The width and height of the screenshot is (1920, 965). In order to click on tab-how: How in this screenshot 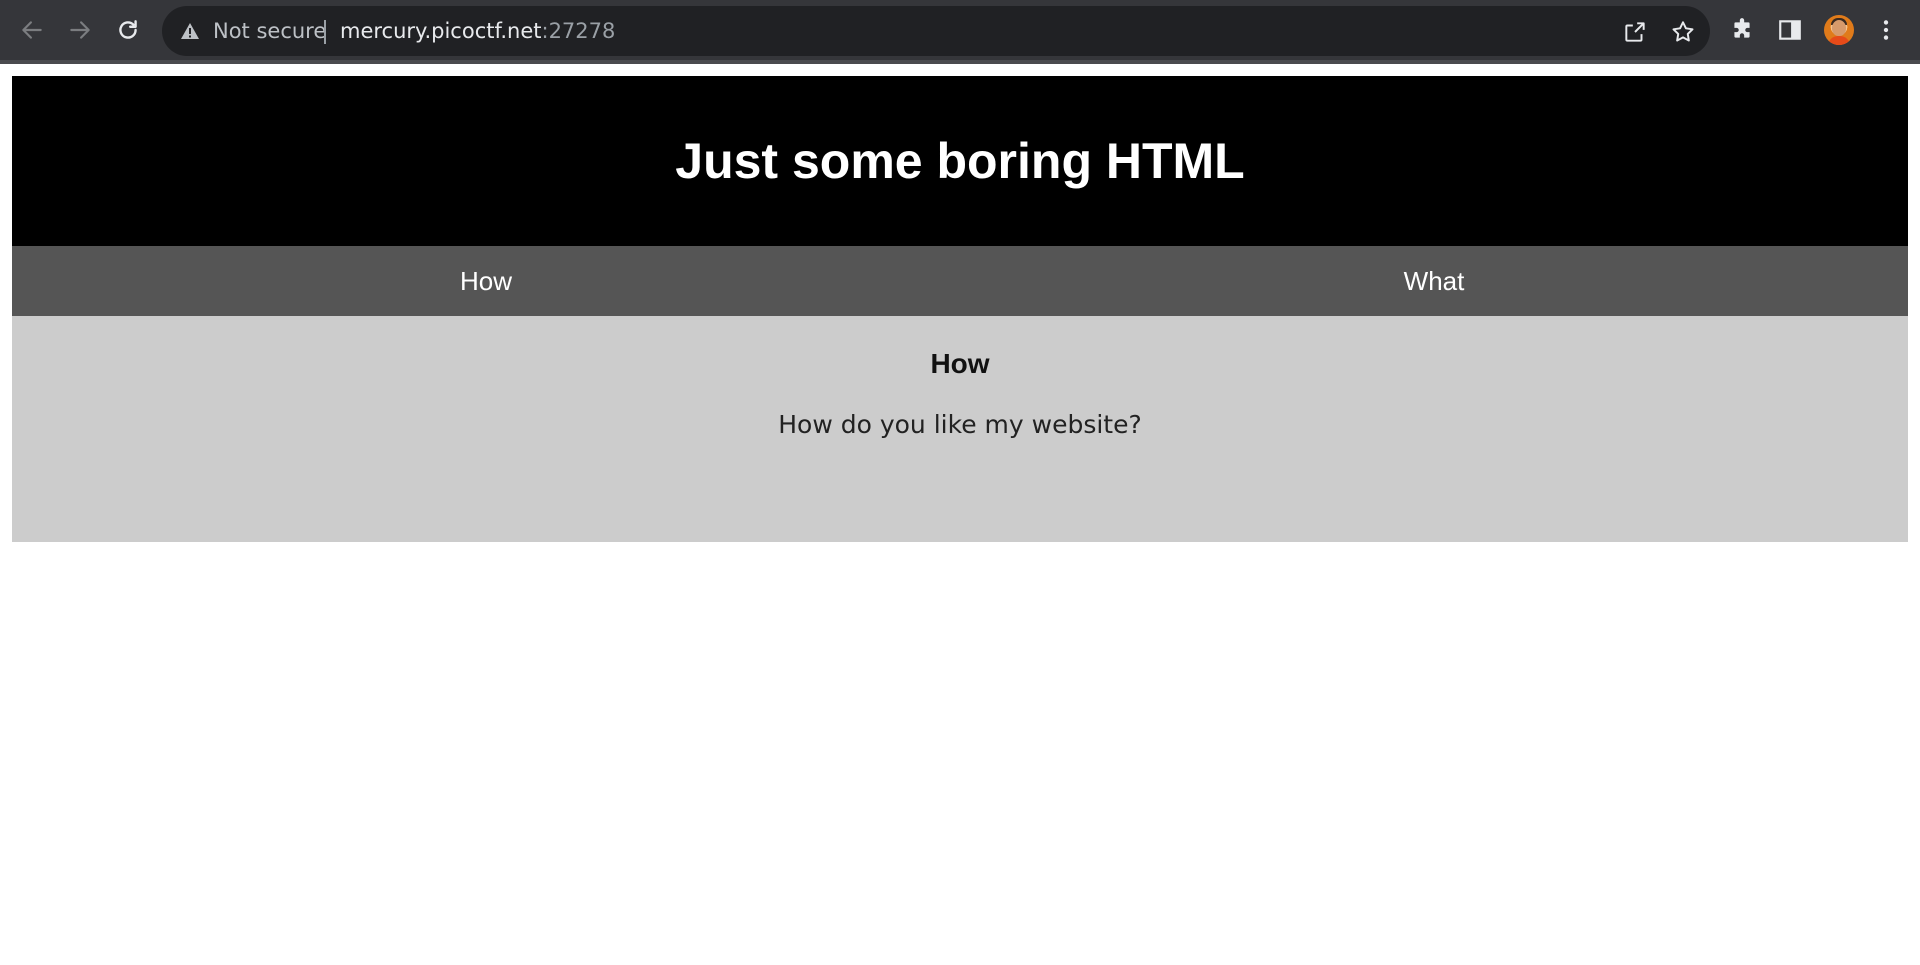, I will do `click(486, 281)`.